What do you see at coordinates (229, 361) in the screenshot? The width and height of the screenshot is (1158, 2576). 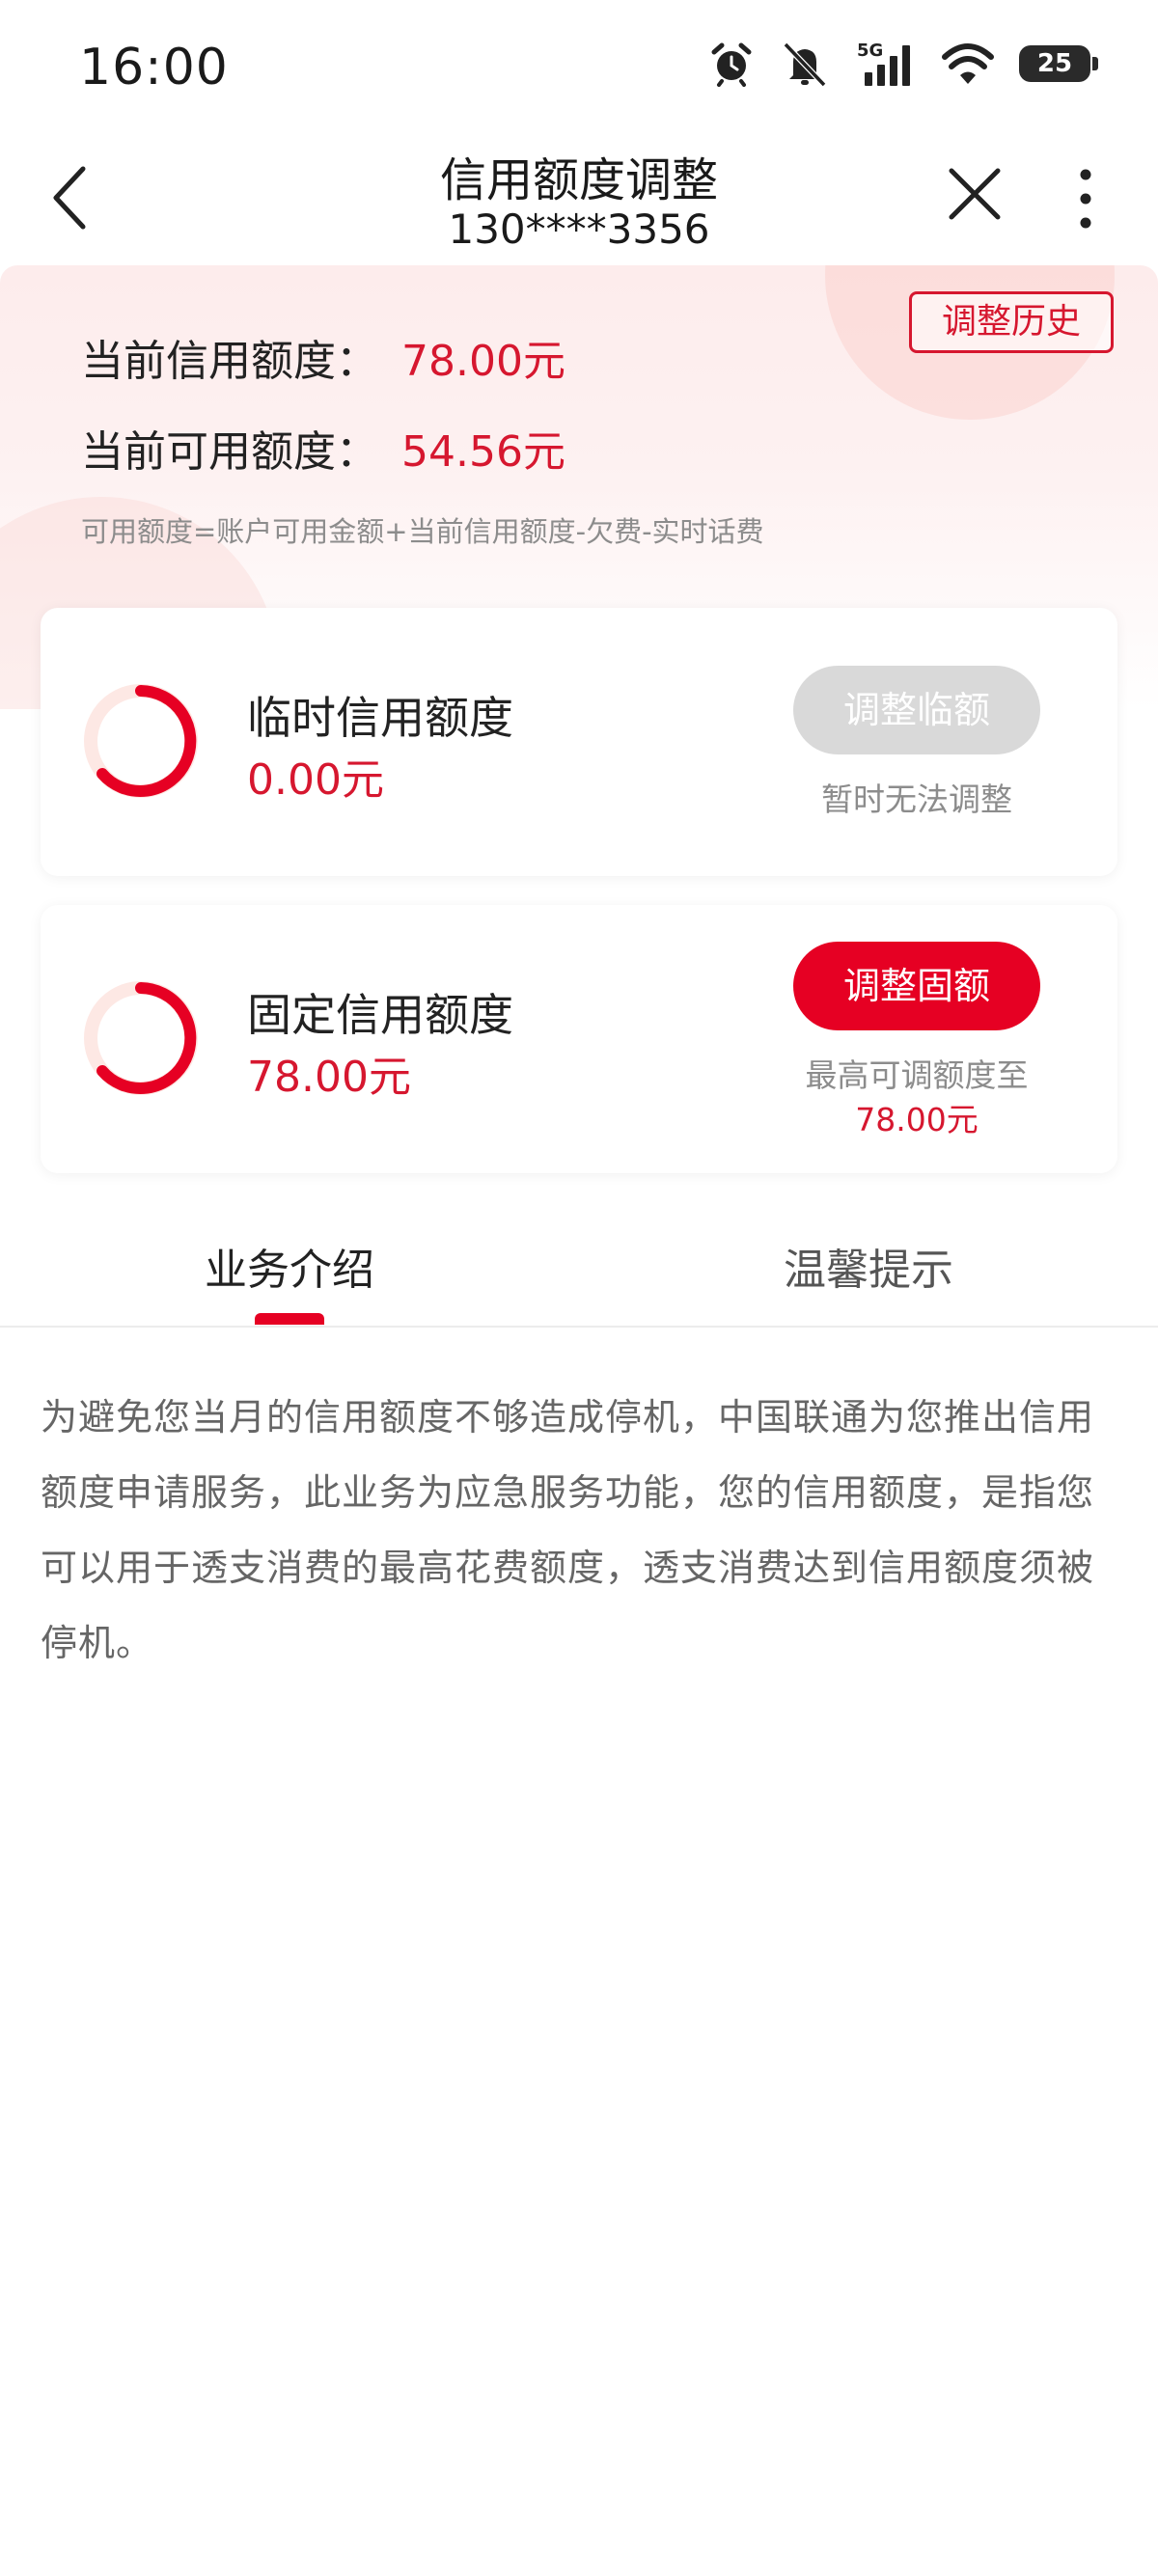 I see `current-credit-label: 当前信用额度：` at bounding box center [229, 361].